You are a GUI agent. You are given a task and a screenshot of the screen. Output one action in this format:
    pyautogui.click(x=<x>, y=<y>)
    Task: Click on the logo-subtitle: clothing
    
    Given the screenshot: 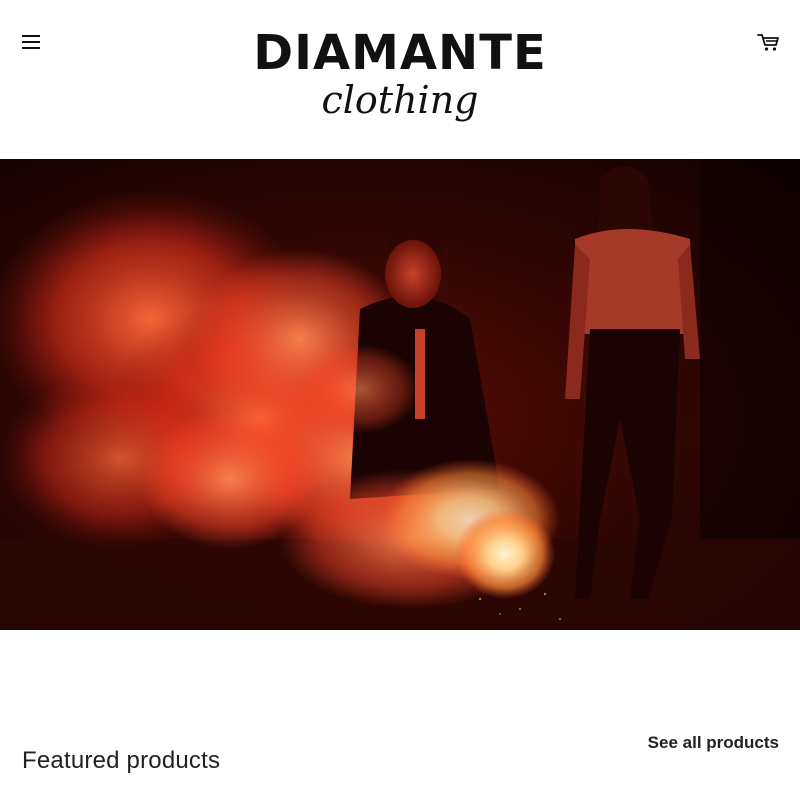 What is the action you would take?
    pyautogui.click(x=400, y=100)
    